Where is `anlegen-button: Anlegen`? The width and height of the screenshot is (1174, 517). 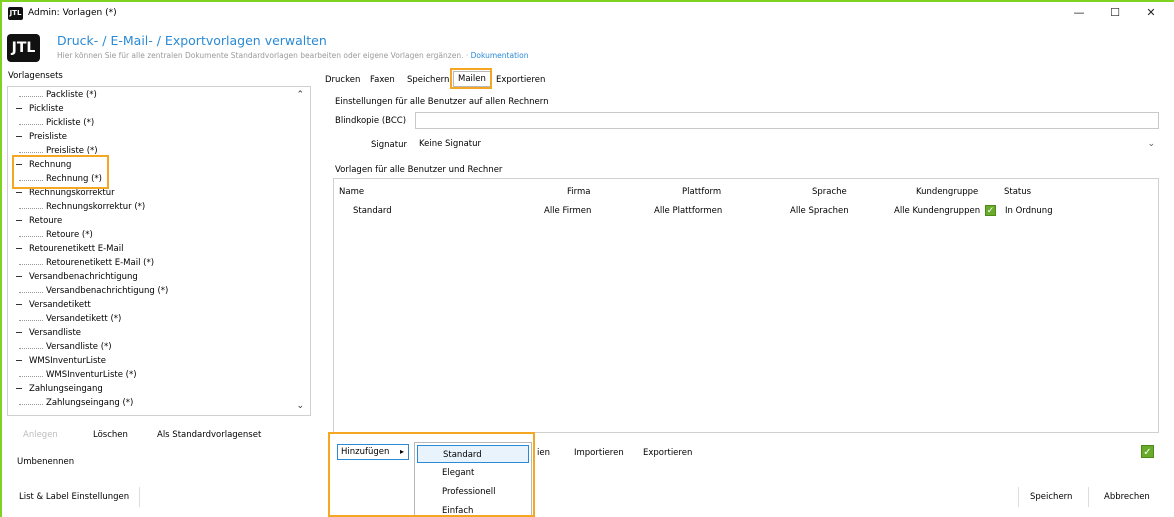 anlegen-button: Anlegen is located at coordinates (40, 435).